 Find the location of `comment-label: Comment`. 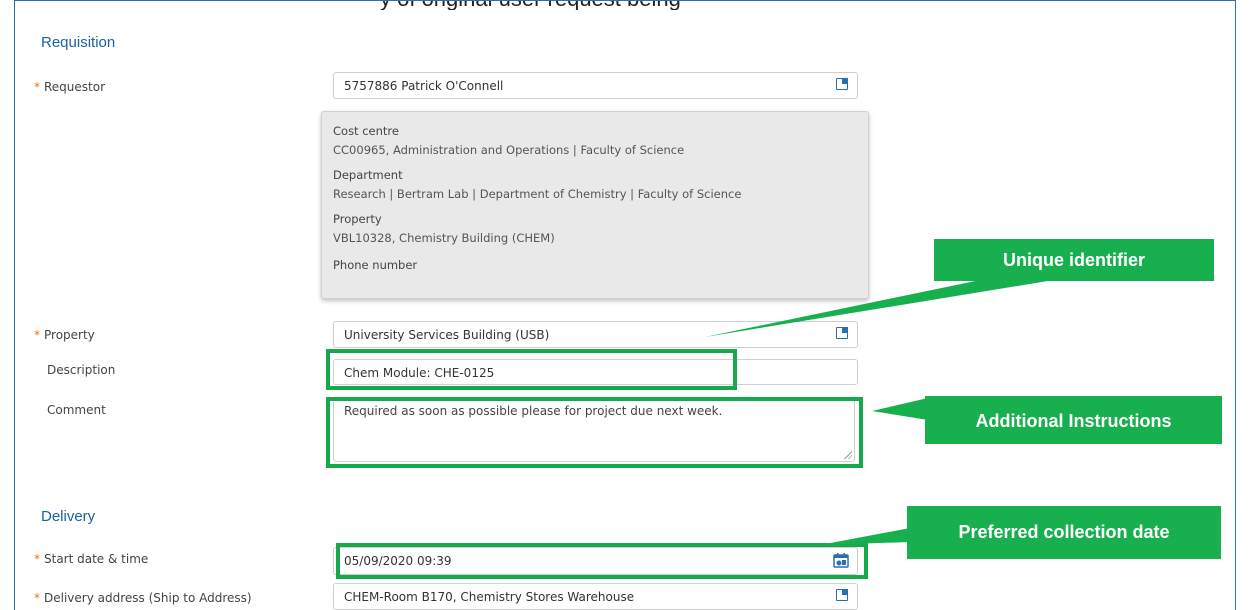

comment-label: Comment is located at coordinates (76, 410).